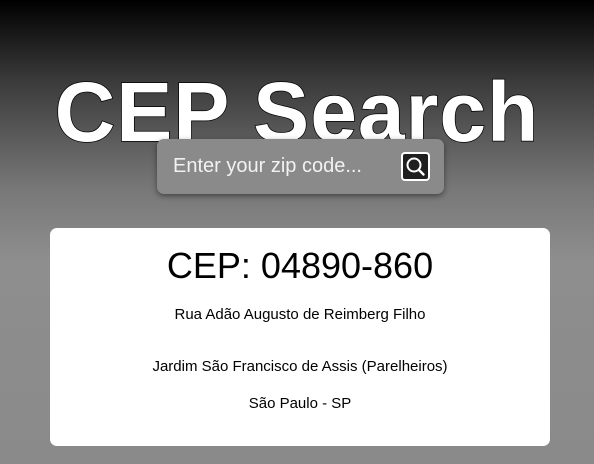 This screenshot has height=464, width=594. I want to click on zip-code-input, so click(274, 166).